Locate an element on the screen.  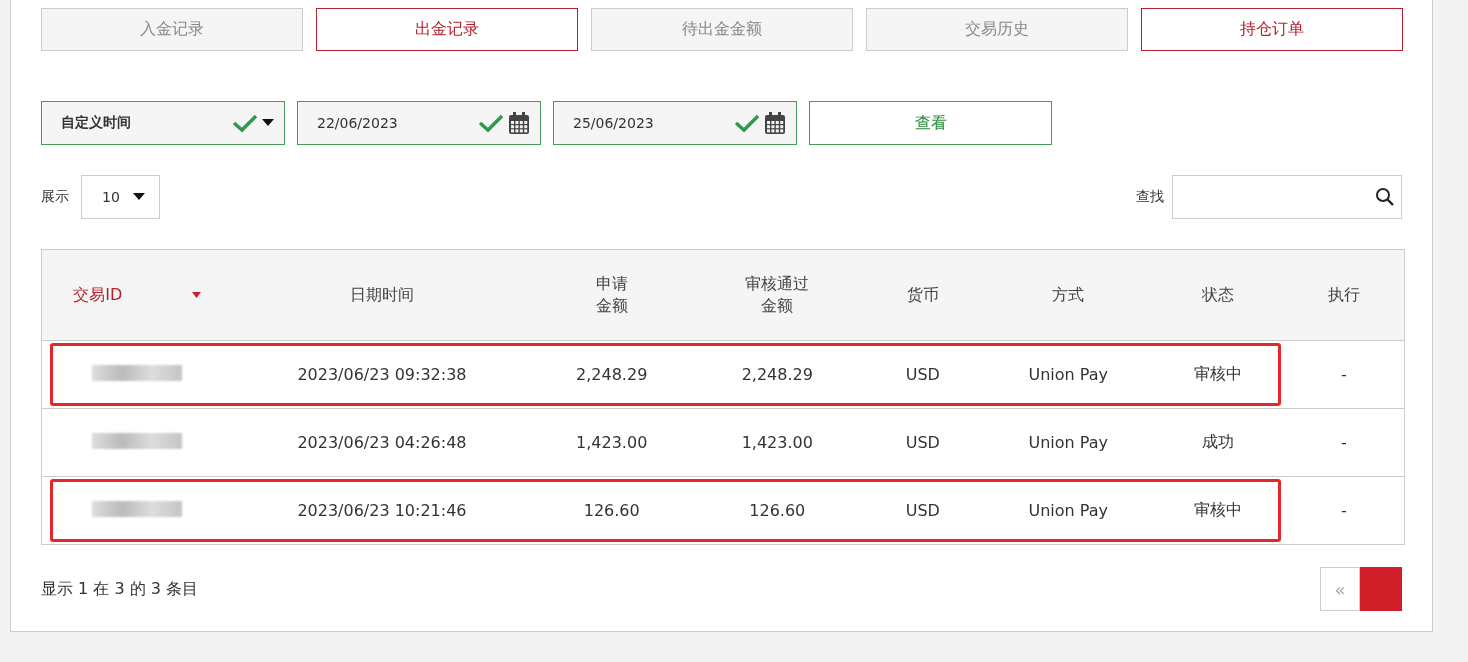
end-date-field: 25/06/2023 is located at coordinates (675, 123).